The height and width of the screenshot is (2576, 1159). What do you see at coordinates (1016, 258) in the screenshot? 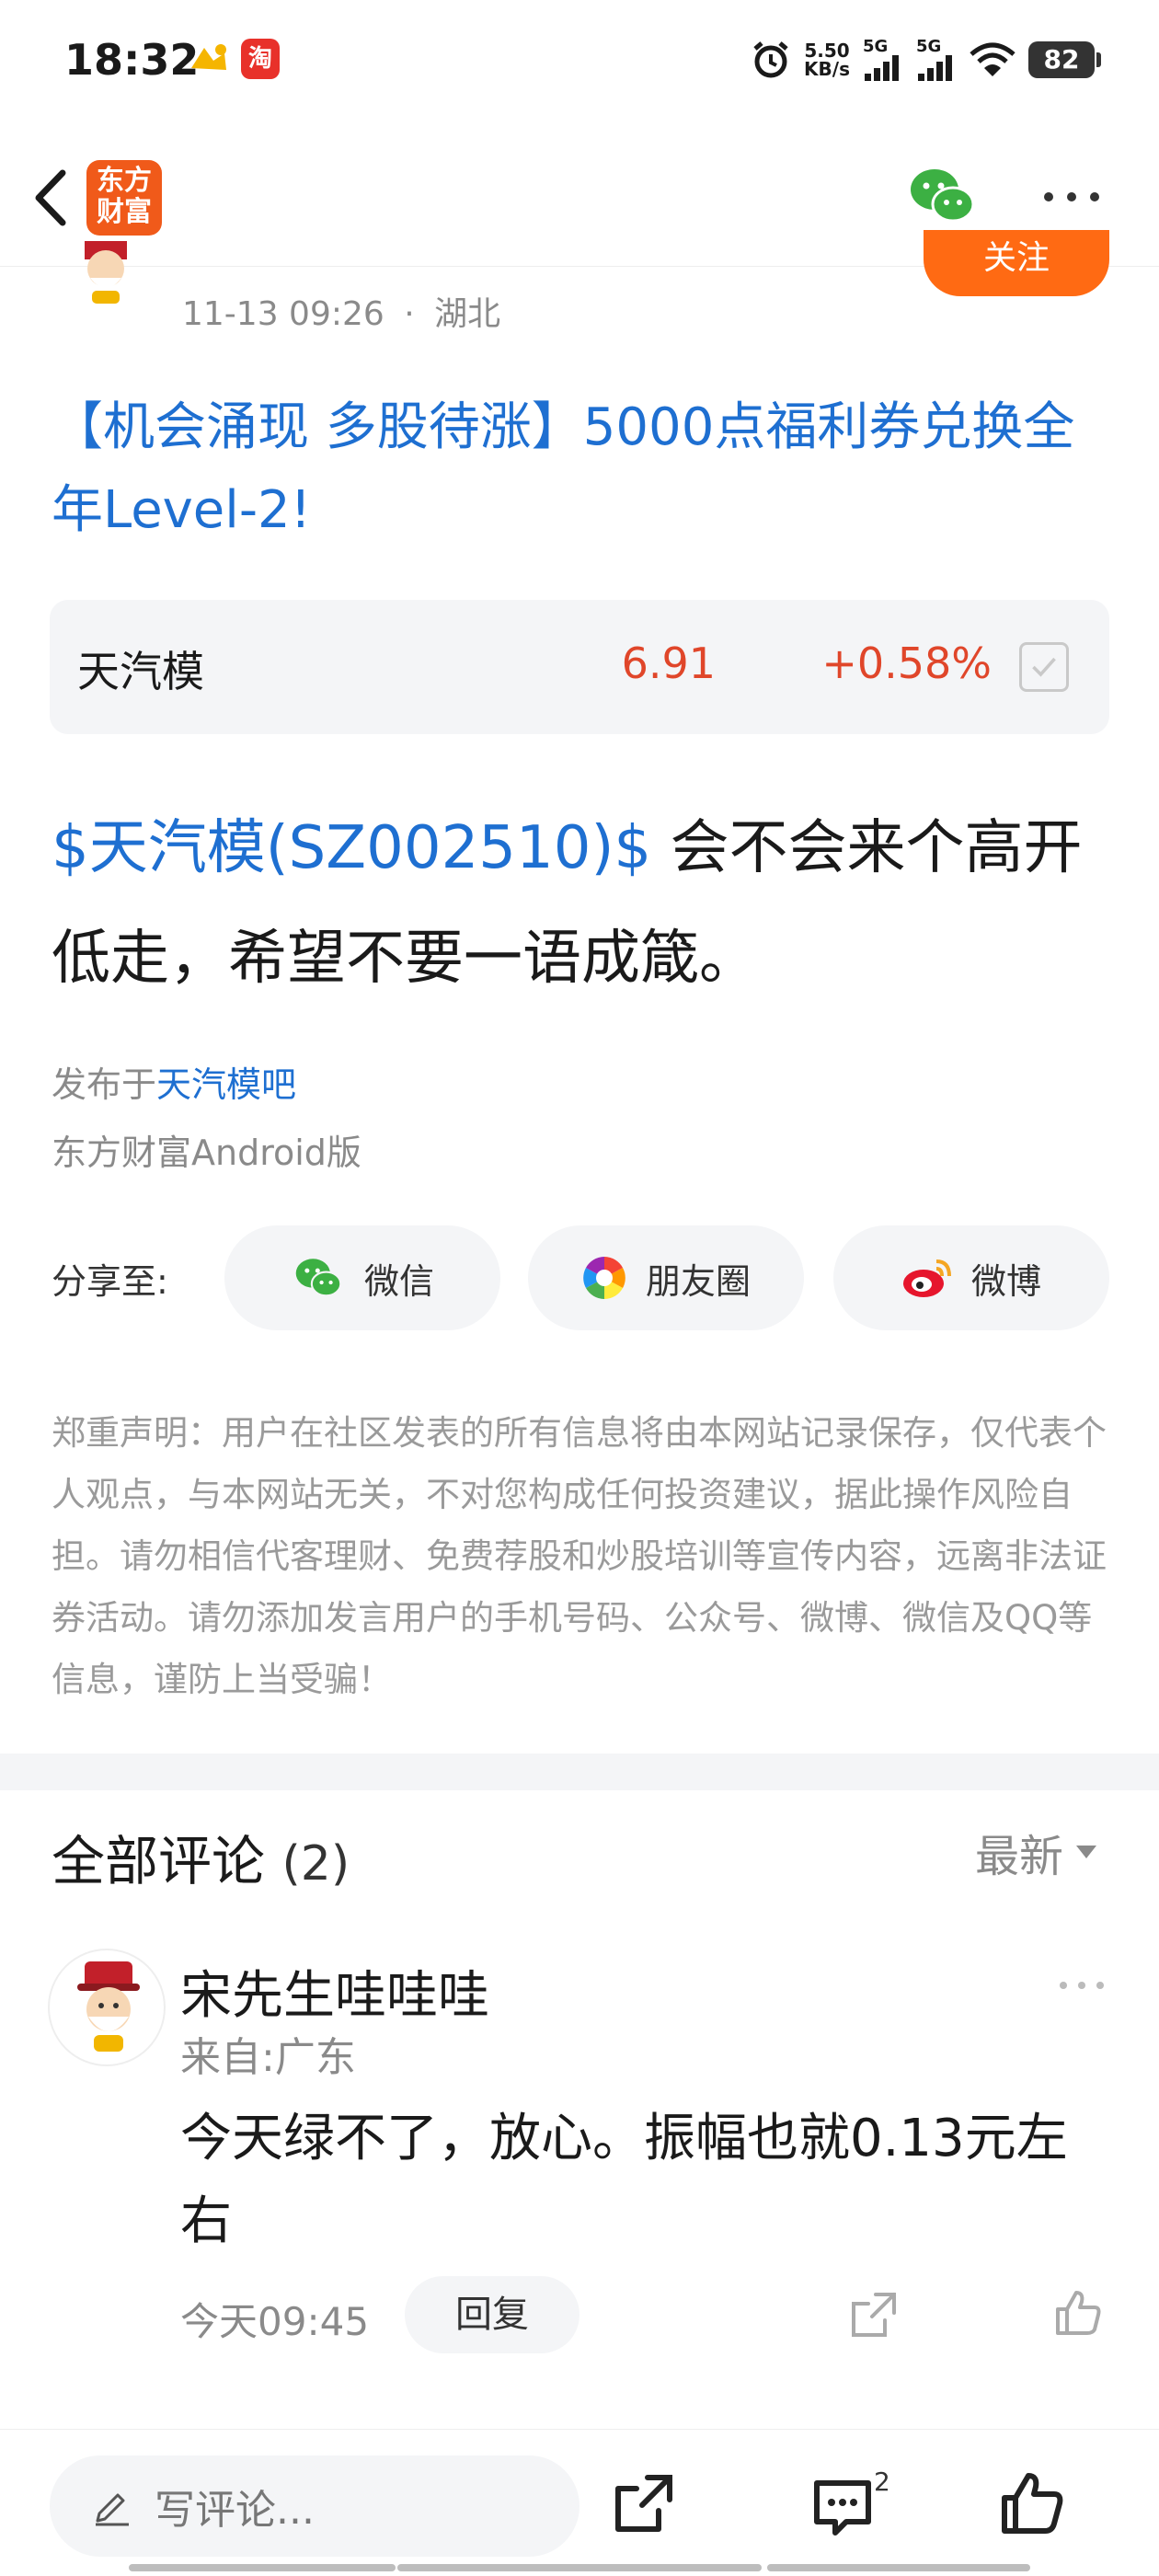
I see `follow-label: 关注` at bounding box center [1016, 258].